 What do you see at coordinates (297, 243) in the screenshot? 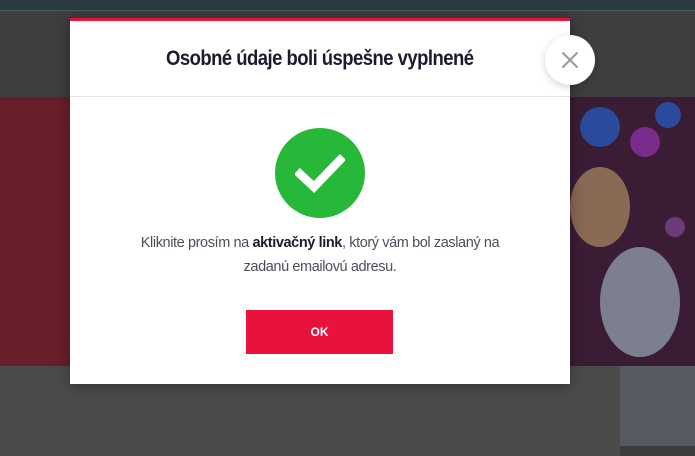
I see `activation-link-text: aktivačný link` at bounding box center [297, 243].